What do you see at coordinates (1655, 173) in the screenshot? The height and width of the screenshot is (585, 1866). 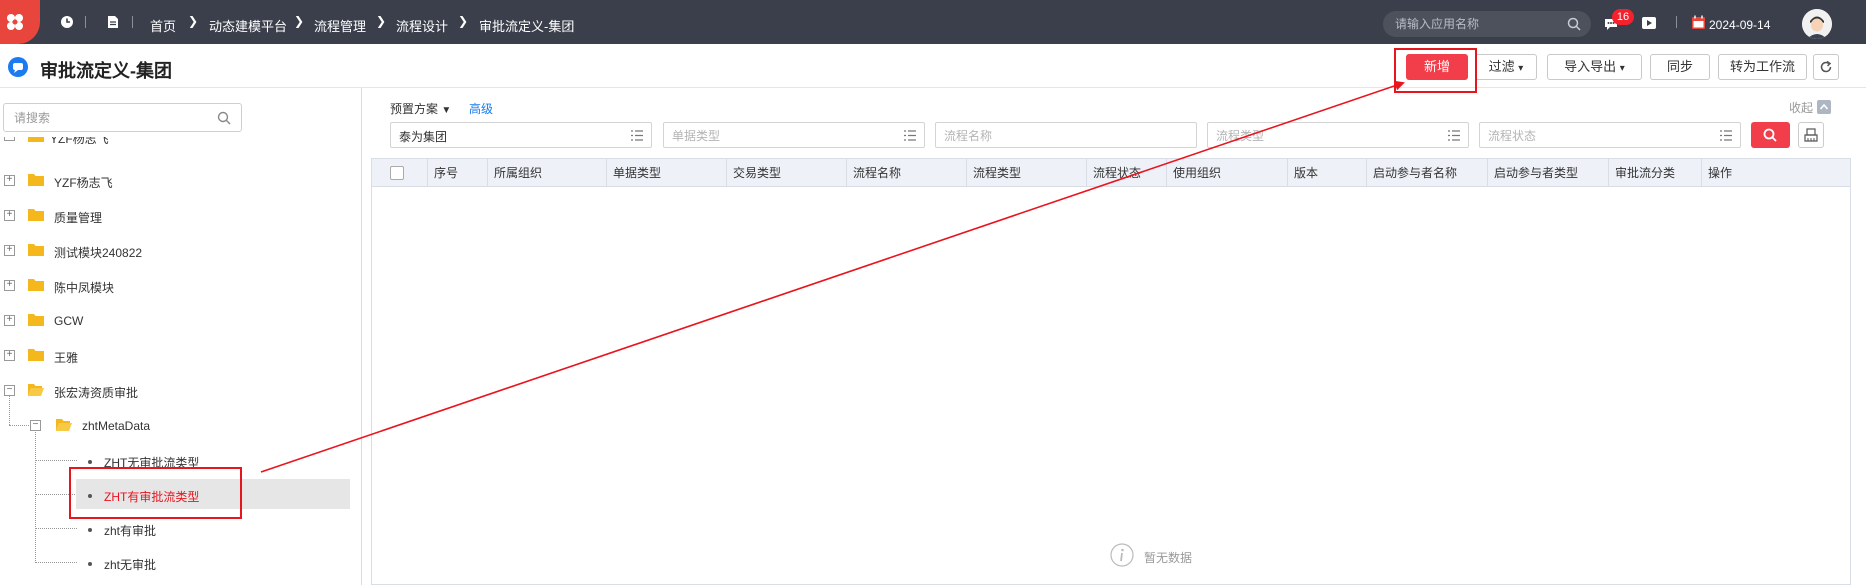 I see `column-header: 审批流分类` at bounding box center [1655, 173].